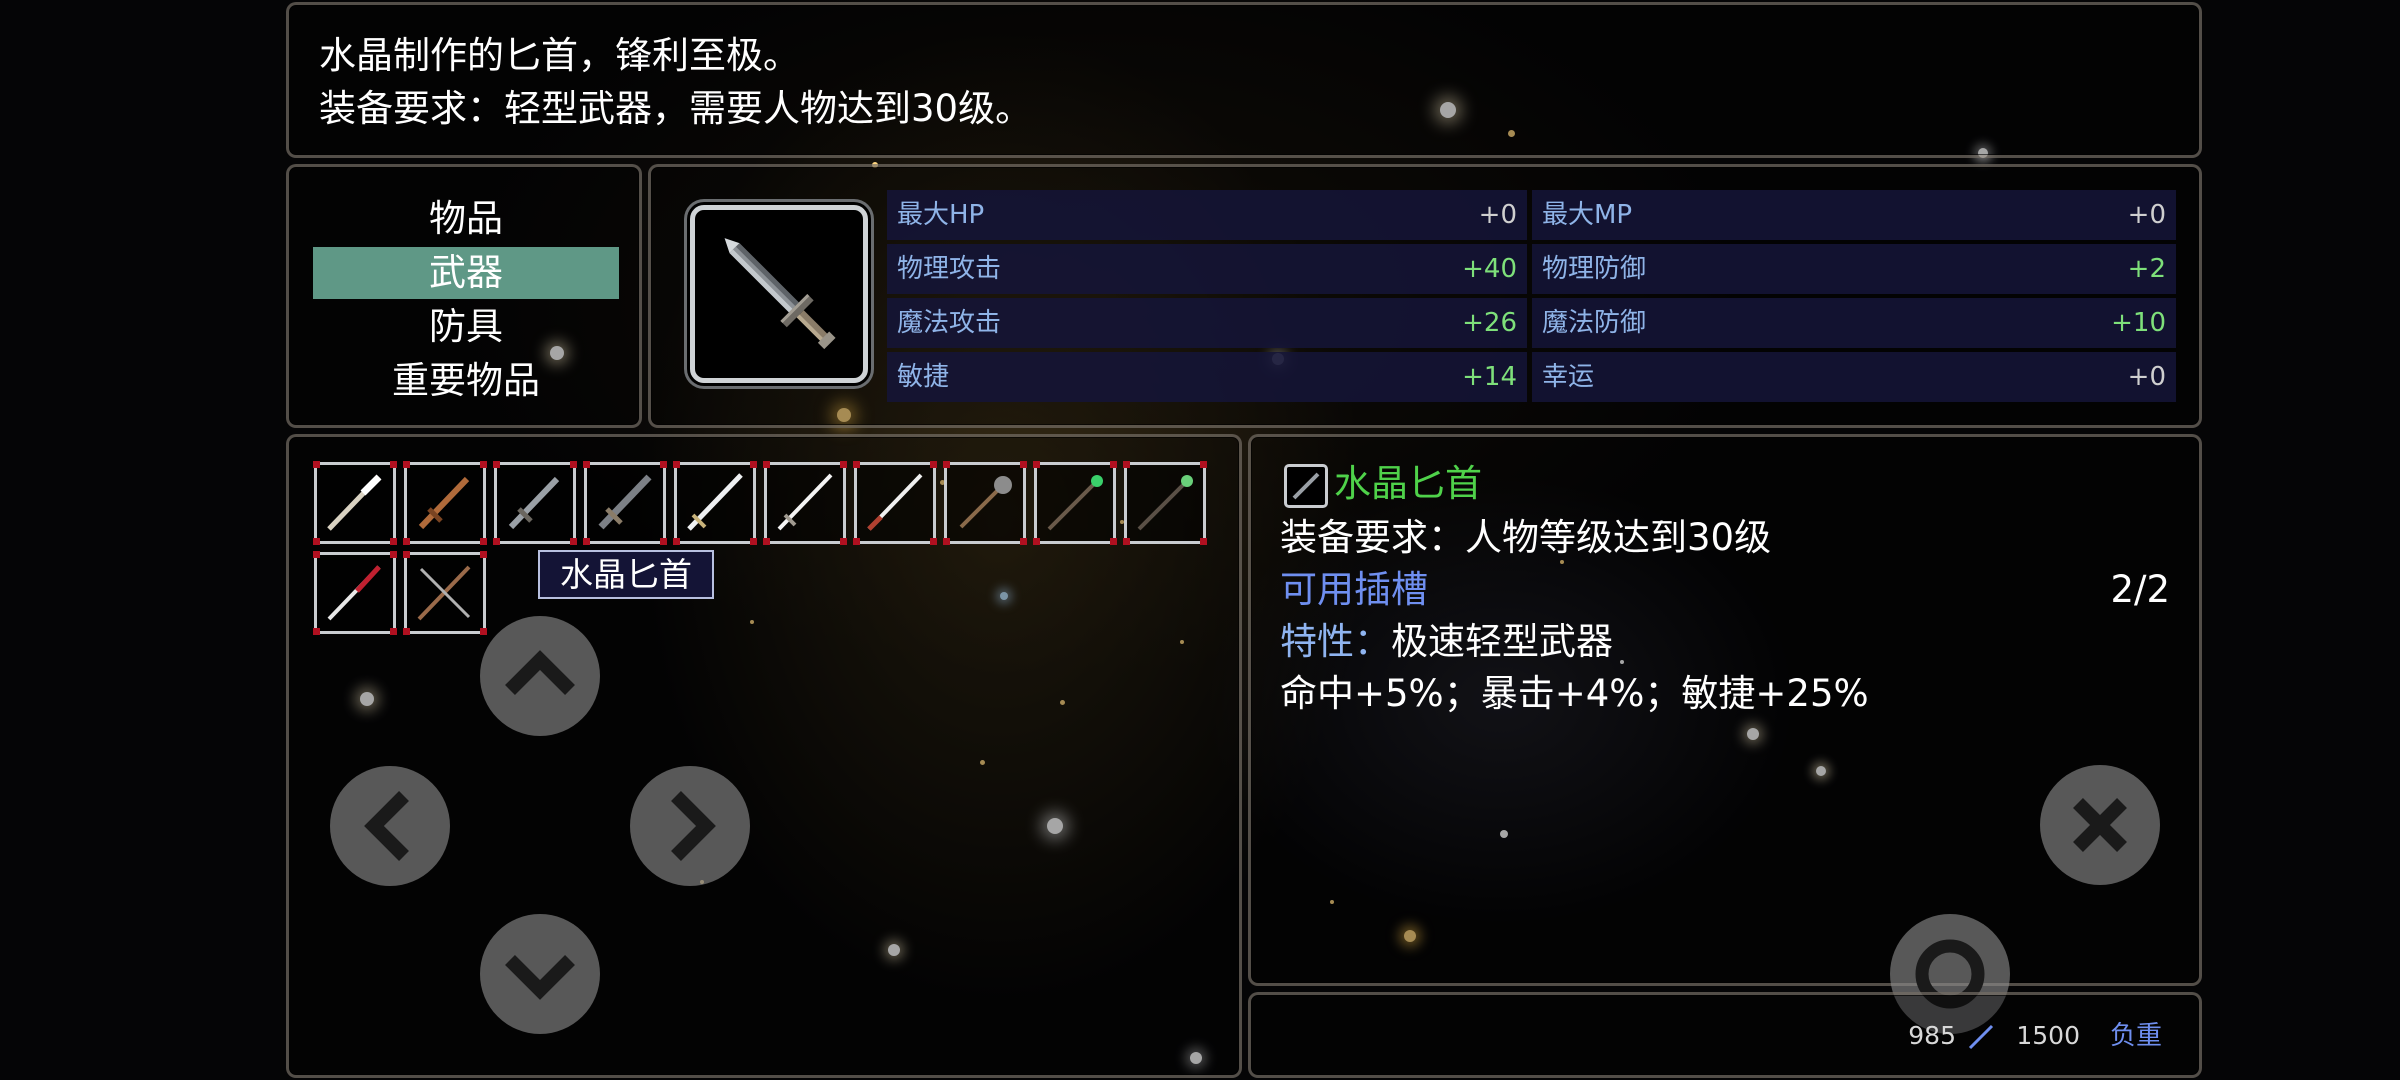 The height and width of the screenshot is (1080, 2400). What do you see at coordinates (466, 381) in the screenshot?
I see `category-key-items: 重要物品` at bounding box center [466, 381].